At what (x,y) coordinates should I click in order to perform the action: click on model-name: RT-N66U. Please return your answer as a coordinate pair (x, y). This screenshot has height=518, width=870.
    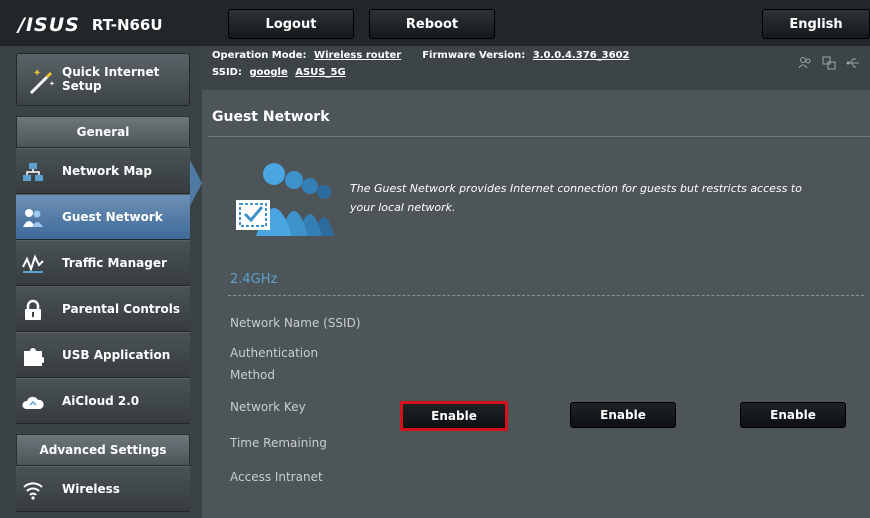
    Looking at the image, I should click on (127, 24).